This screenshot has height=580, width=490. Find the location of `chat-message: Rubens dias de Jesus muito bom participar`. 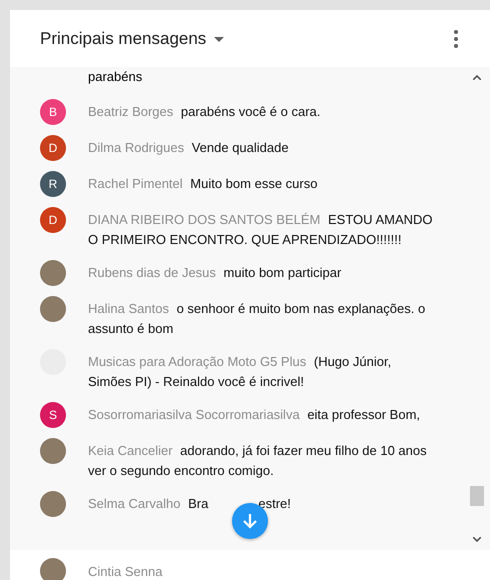

chat-message: Rubens dias de Jesus muito bom participar is located at coordinates (215, 273).